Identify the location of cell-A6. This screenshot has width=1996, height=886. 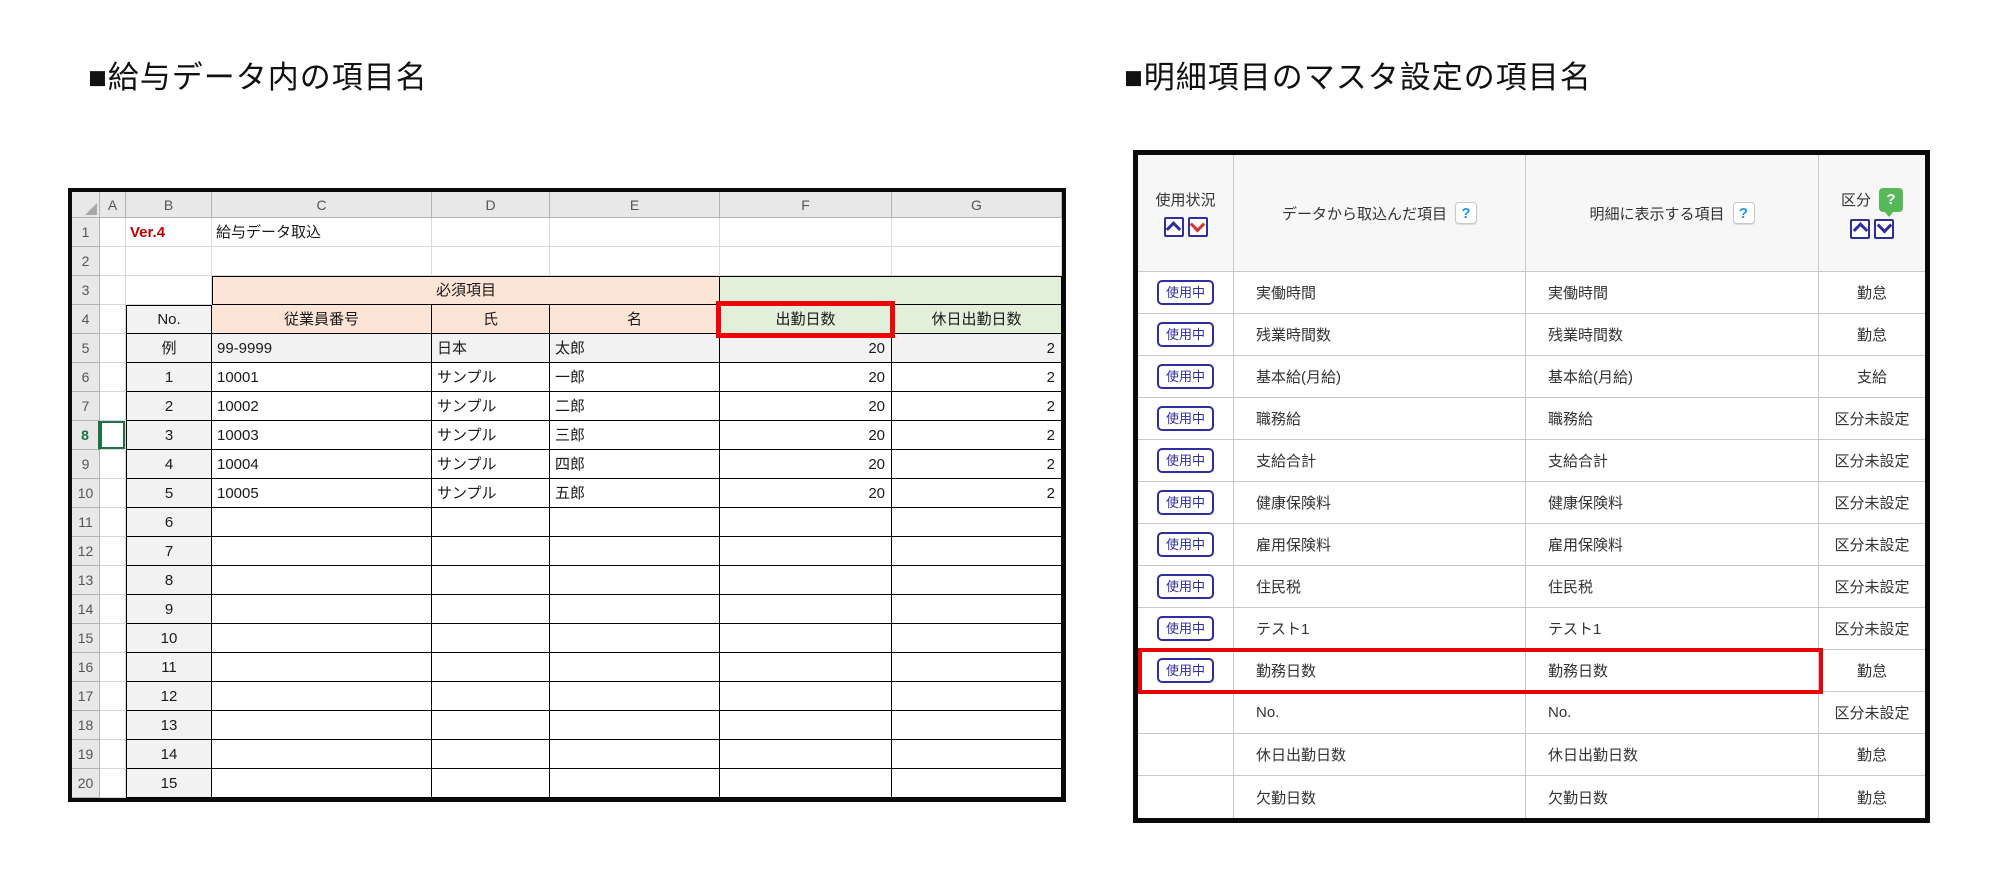
(113, 377).